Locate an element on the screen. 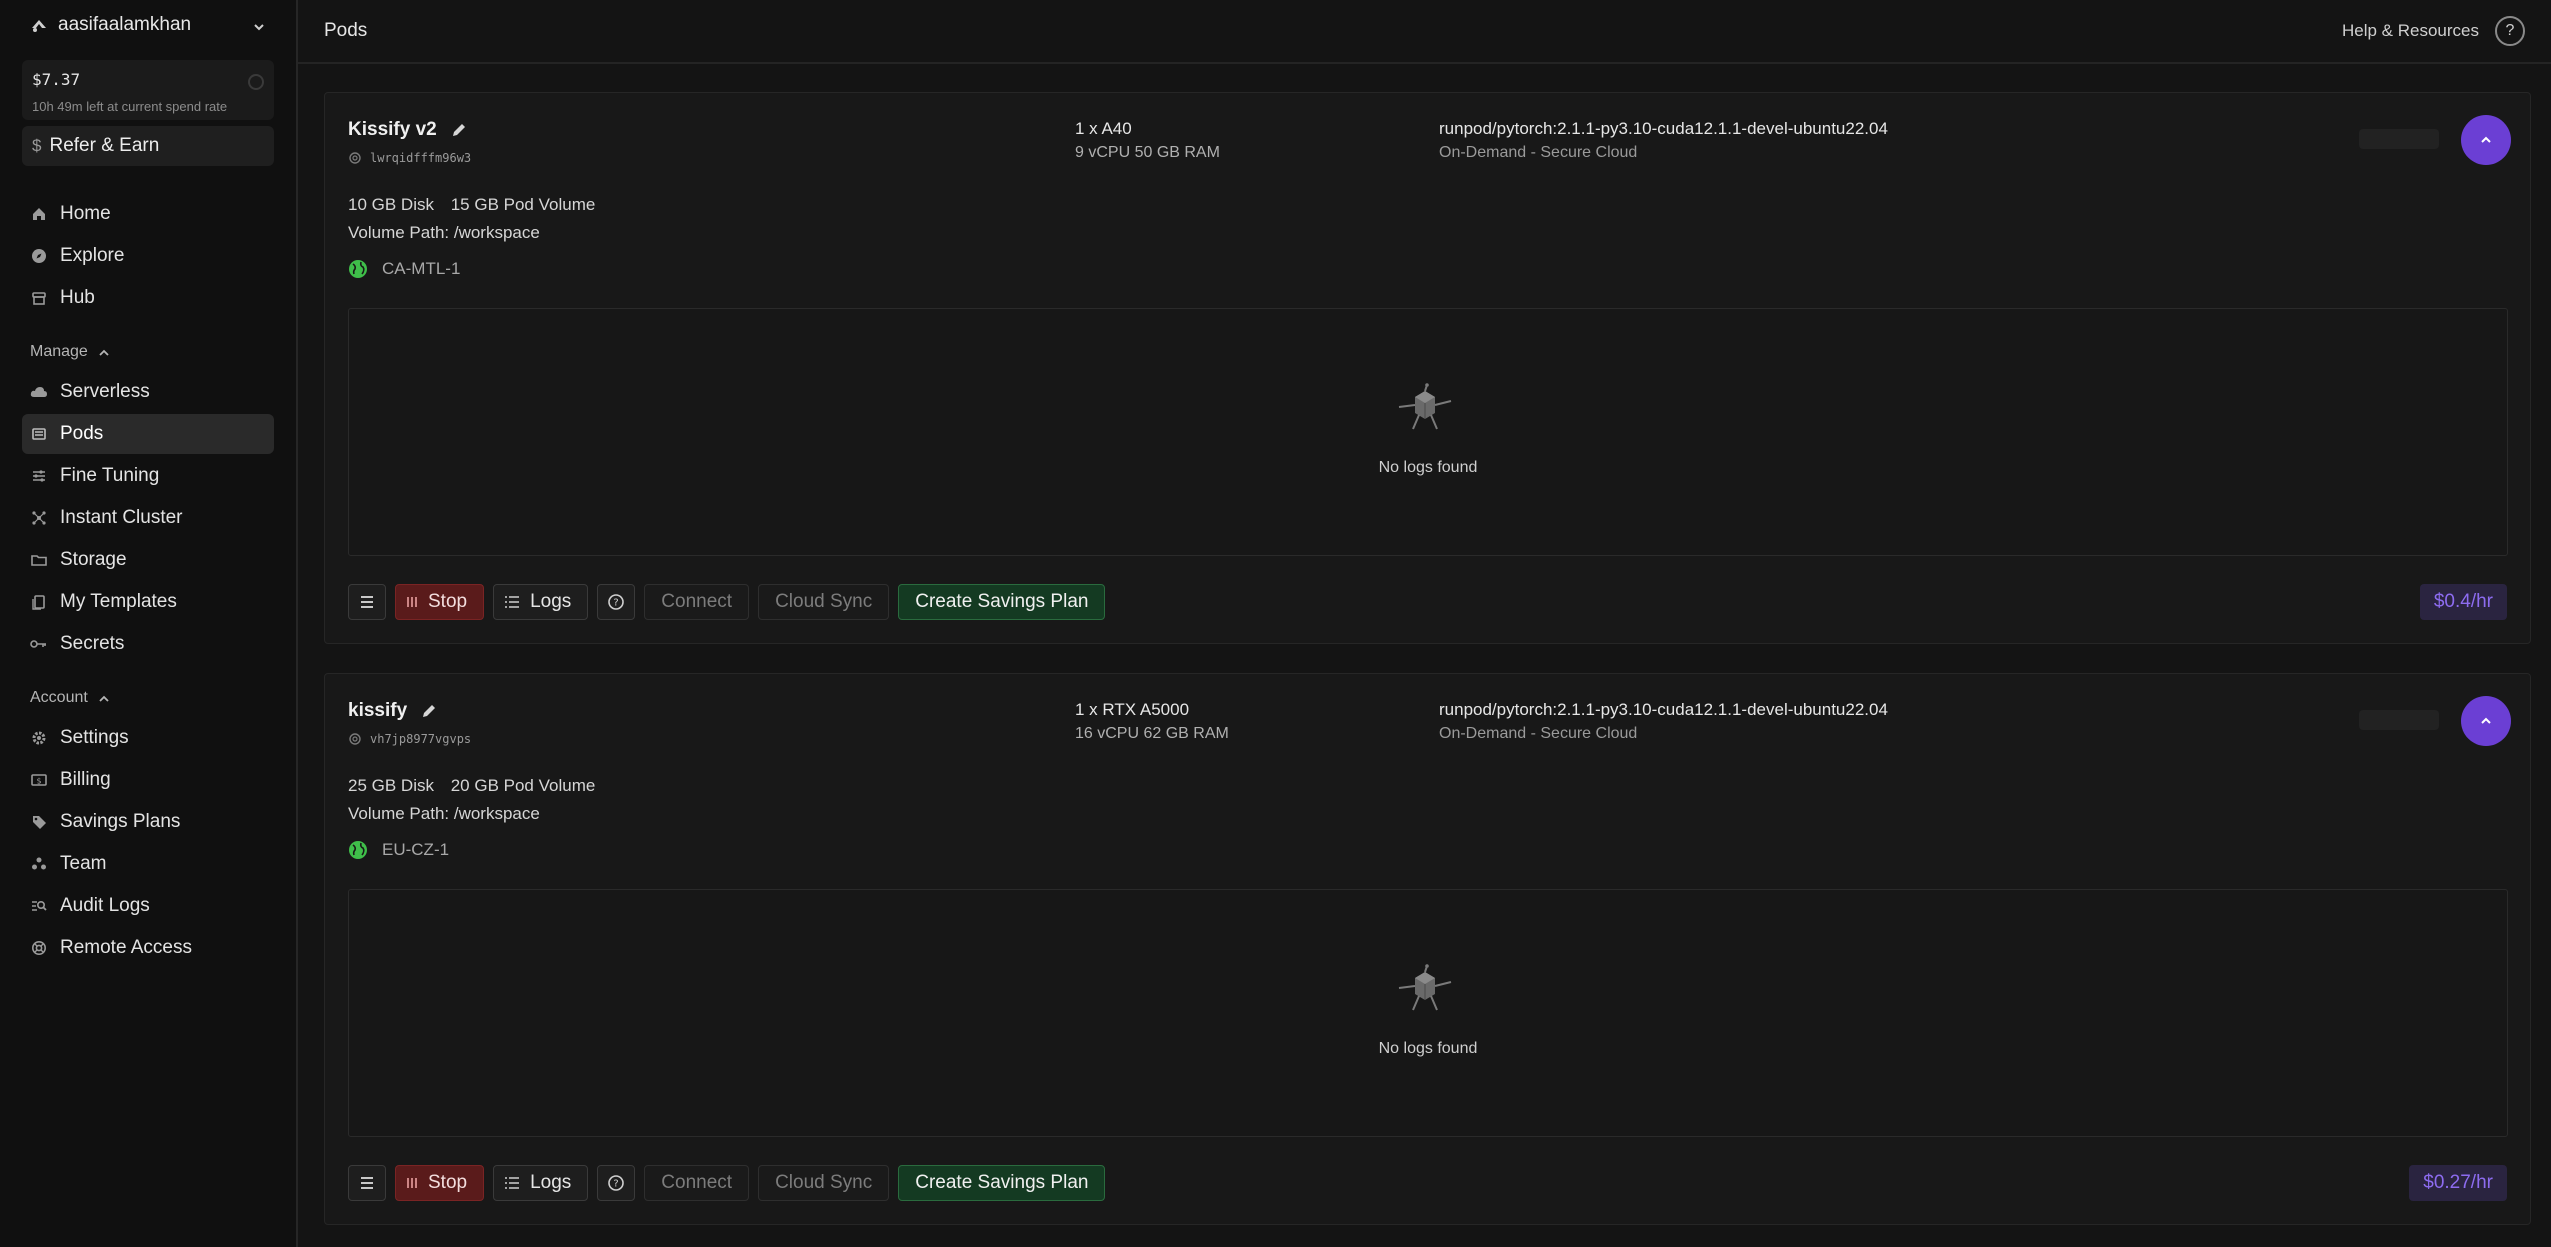 The width and height of the screenshot is (2551, 1247). pod-gpu-info: 1 x RTX A5000 16 vCPU 62 GB RAM is located at coordinates (1152, 722).